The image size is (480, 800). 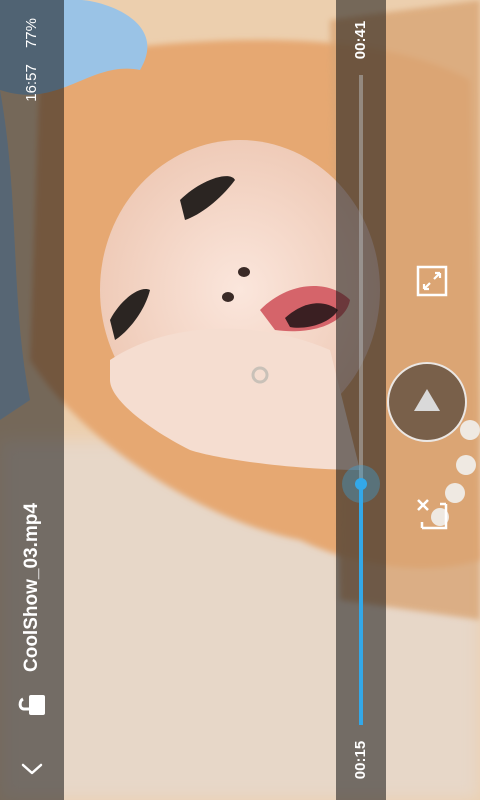 What do you see at coordinates (31, 33) in the screenshot?
I see `battery-level: 77%` at bounding box center [31, 33].